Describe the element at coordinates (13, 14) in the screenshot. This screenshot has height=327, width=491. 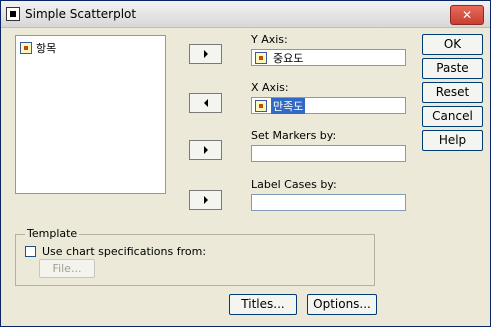
I see `app-icon` at that location.